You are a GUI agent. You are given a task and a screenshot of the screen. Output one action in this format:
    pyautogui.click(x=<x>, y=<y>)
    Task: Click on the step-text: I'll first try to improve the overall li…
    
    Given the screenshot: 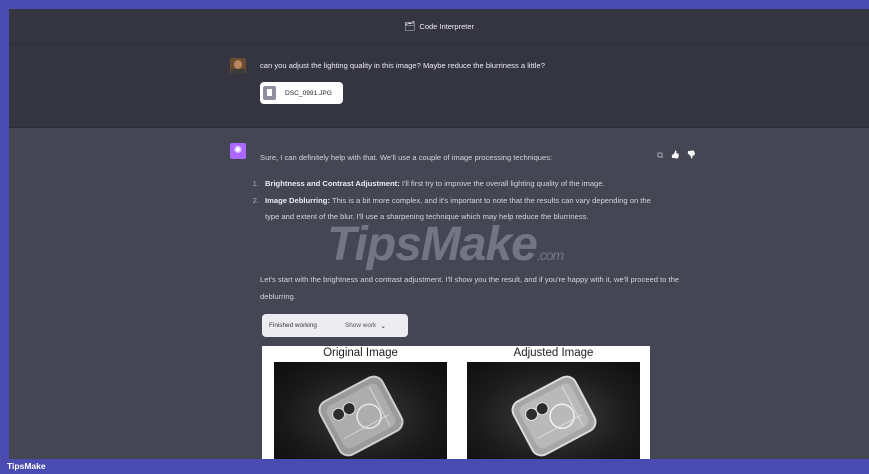 What is the action you would take?
    pyautogui.click(x=502, y=183)
    